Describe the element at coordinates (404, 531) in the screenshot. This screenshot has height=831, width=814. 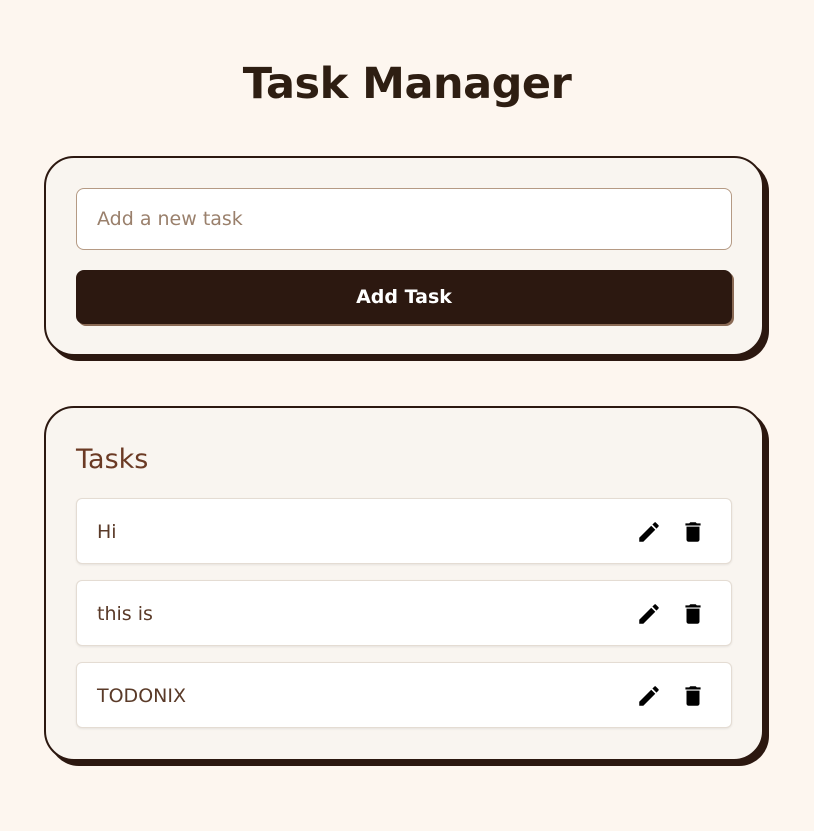
I see `task-item: Hi` at that location.